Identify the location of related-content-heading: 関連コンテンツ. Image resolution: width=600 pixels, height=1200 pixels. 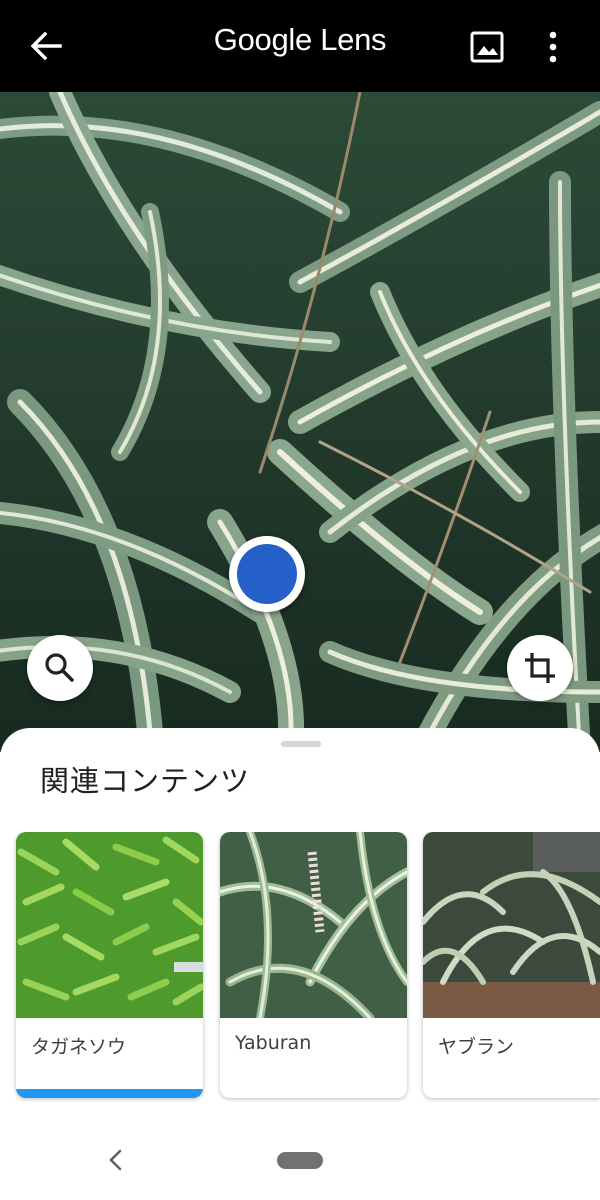
(145, 781).